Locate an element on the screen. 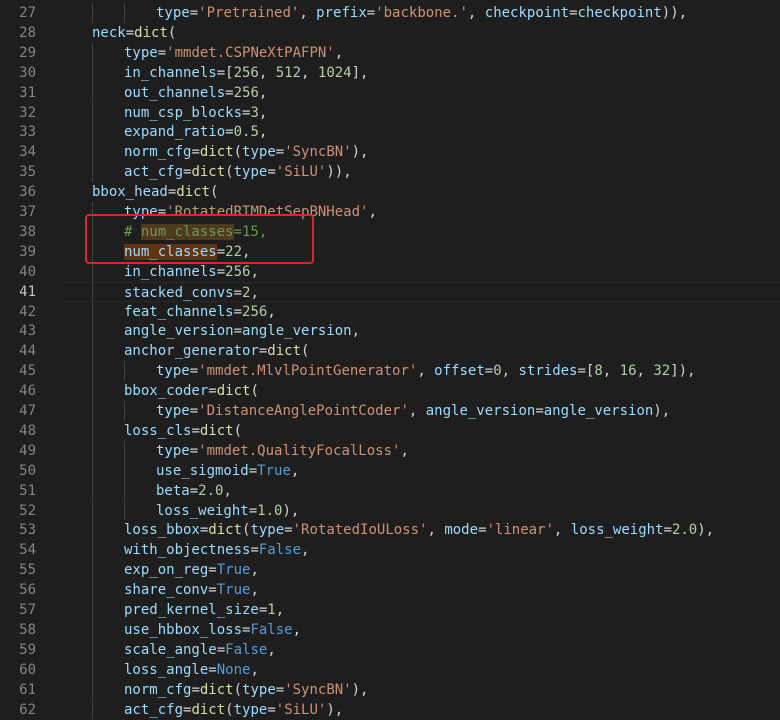 This screenshot has height=720, width=780. code-line: share_conv=True, is located at coordinates (420, 590).